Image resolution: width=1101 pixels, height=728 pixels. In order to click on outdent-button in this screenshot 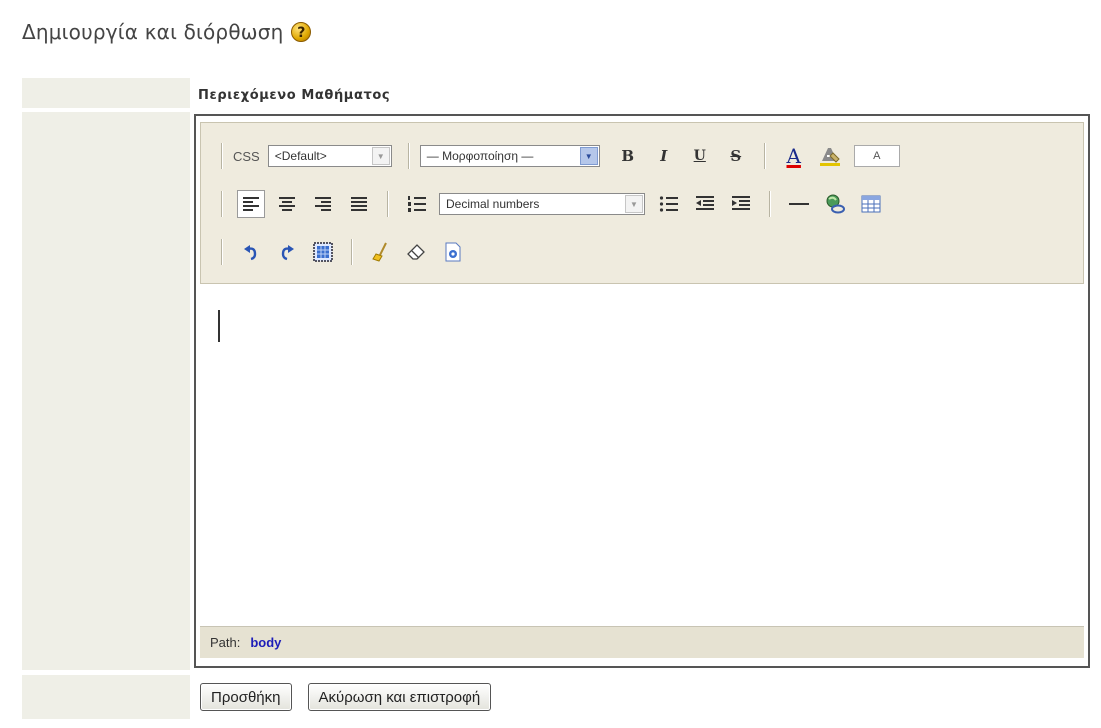, I will do `click(705, 204)`.